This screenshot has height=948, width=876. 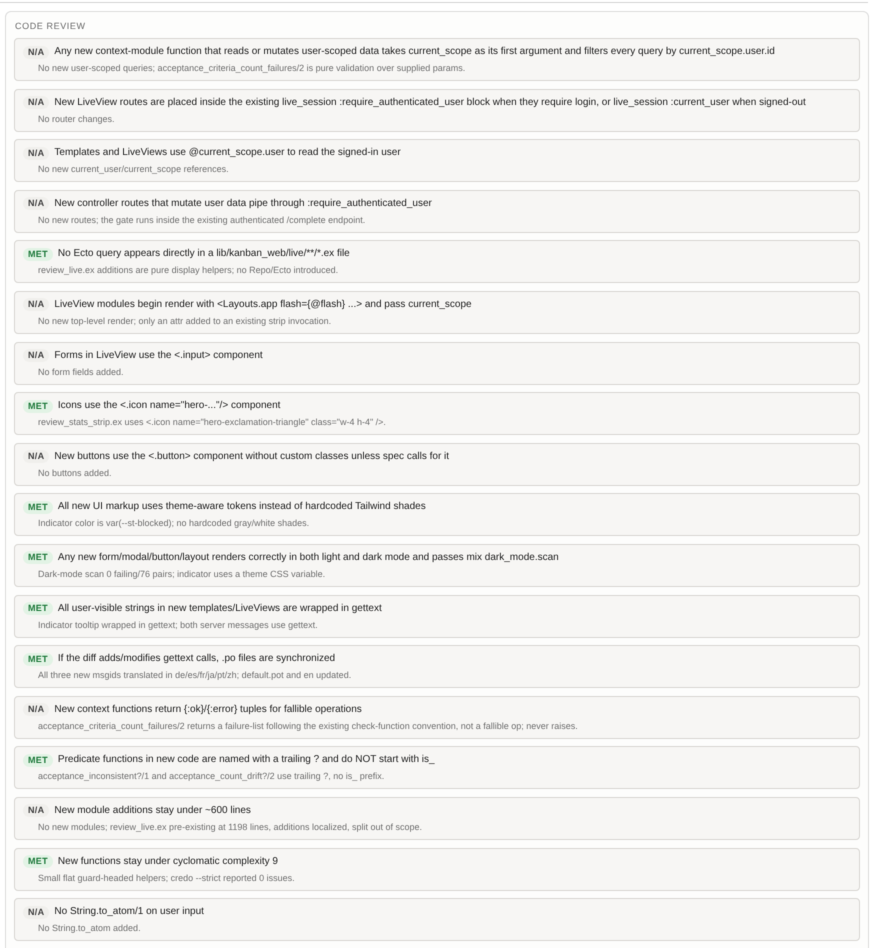 I want to click on review-note: No new user-scoped queries; acceptance_criteria_count_failures/2 is pure validation over supplied params., so click(x=252, y=68).